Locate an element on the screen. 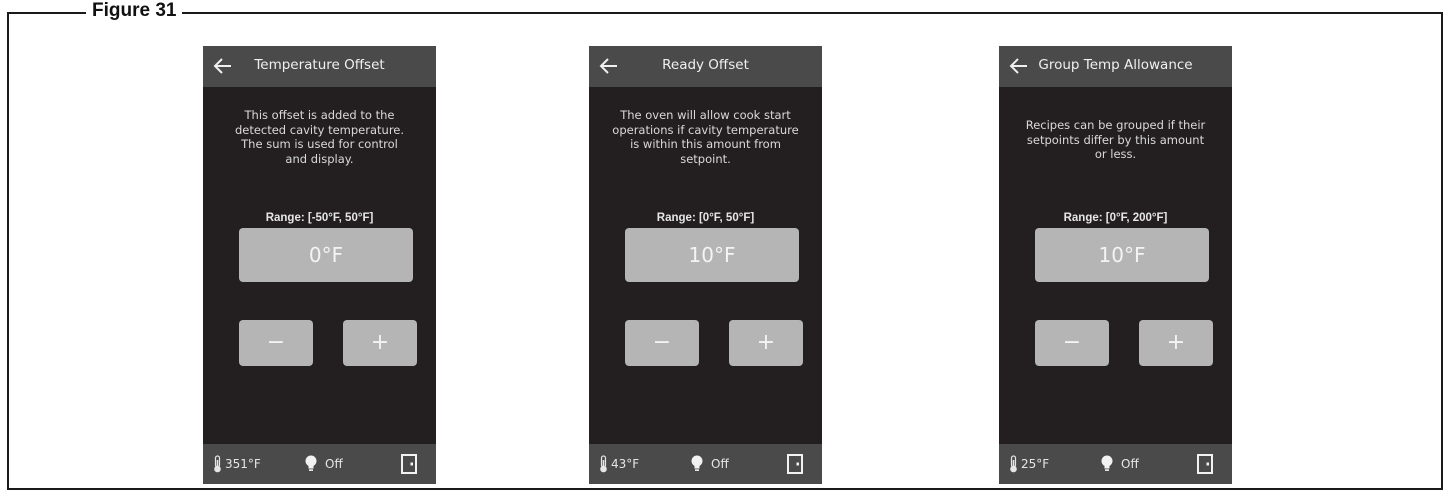 Image resolution: width=1450 pixels, height=495 pixels. description-line: operations if cavity temperature is located at coordinates (705, 129).